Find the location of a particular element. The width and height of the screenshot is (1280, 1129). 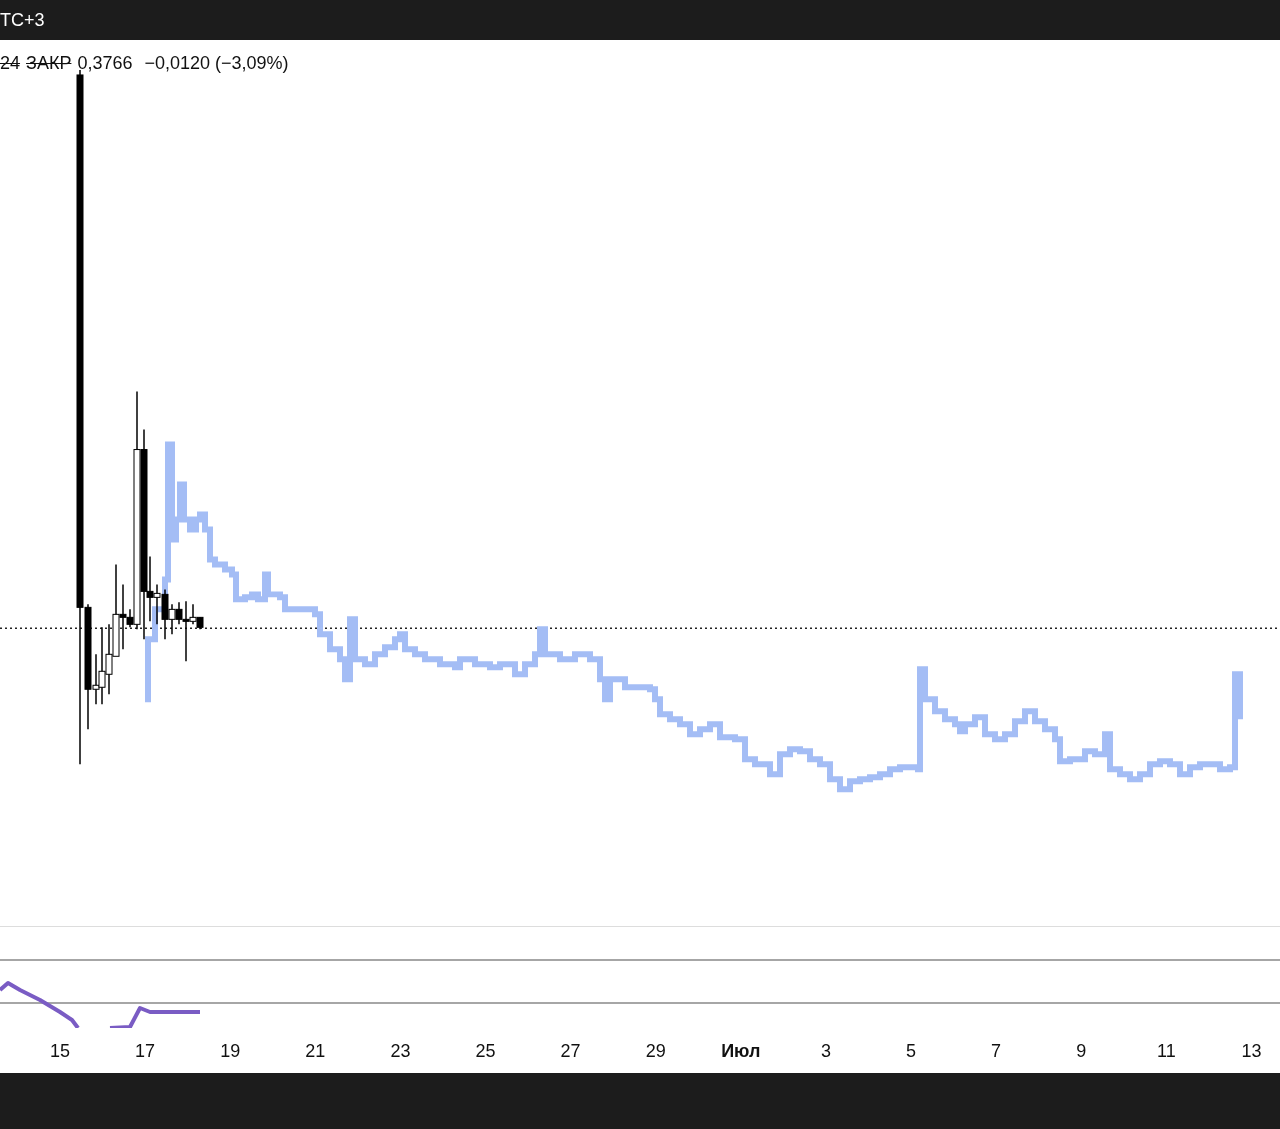

time-axis-label: 17 is located at coordinates (145, 1051).